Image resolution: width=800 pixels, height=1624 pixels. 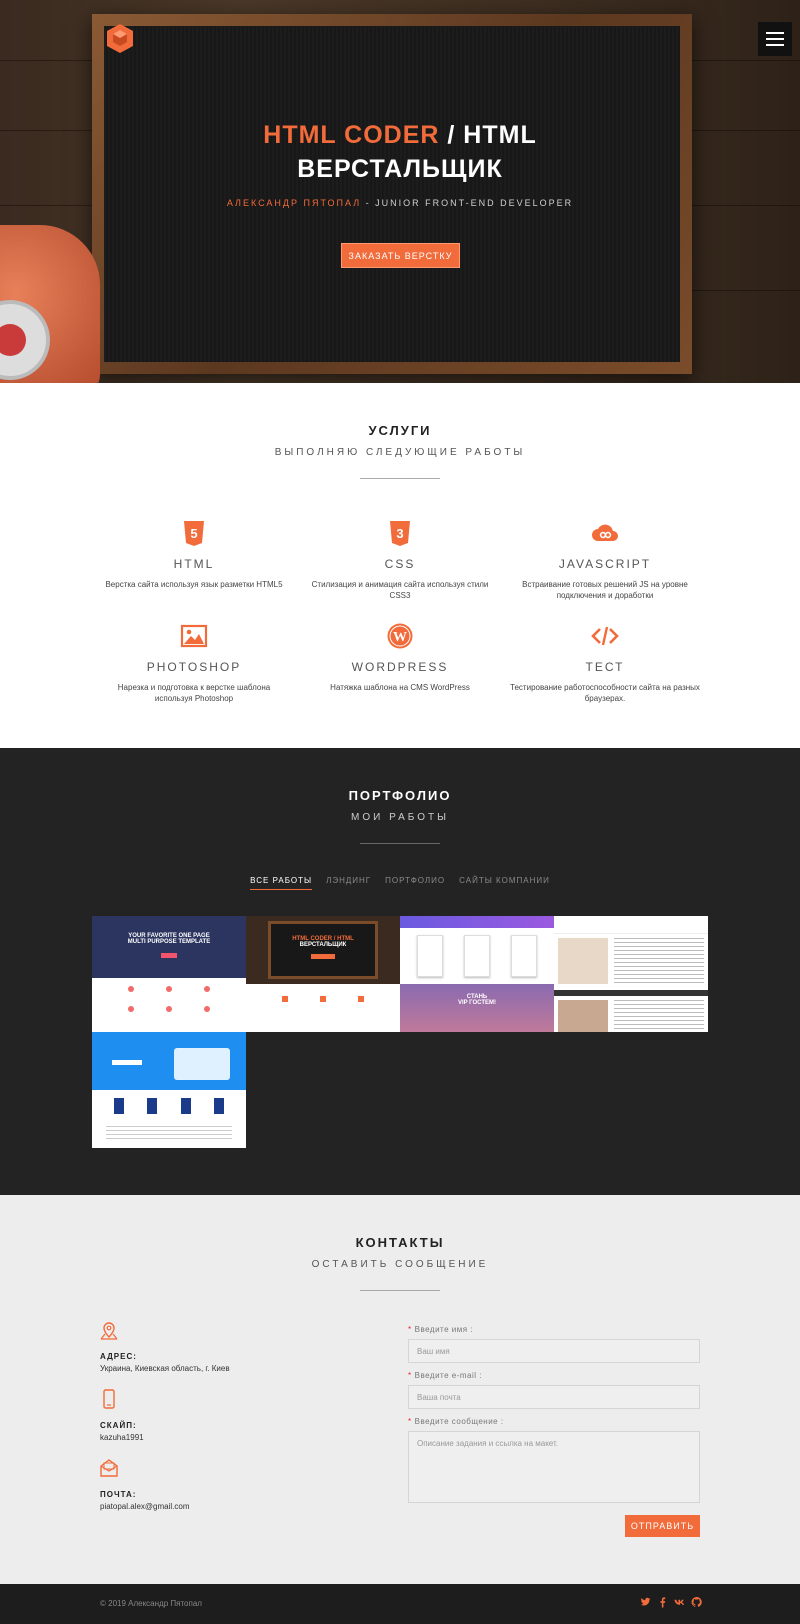 I want to click on service-name: ТЕСТ, so click(x=605, y=667).